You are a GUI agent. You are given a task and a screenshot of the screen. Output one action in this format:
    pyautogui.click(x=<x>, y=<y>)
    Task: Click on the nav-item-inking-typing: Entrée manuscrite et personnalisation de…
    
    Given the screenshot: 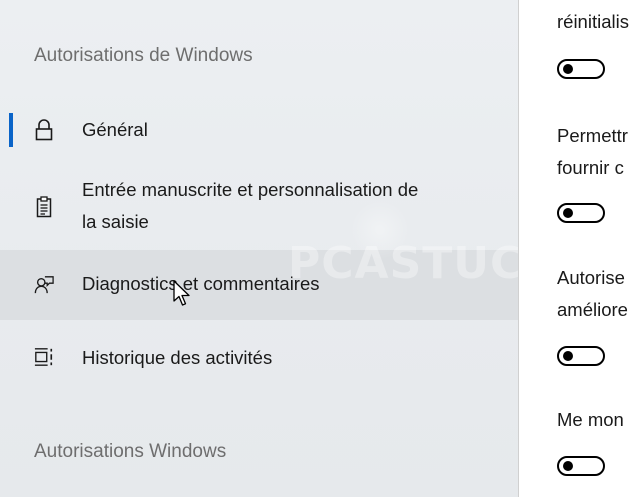 What is the action you would take?
    pyautogui.click(x=259, y=206)
    